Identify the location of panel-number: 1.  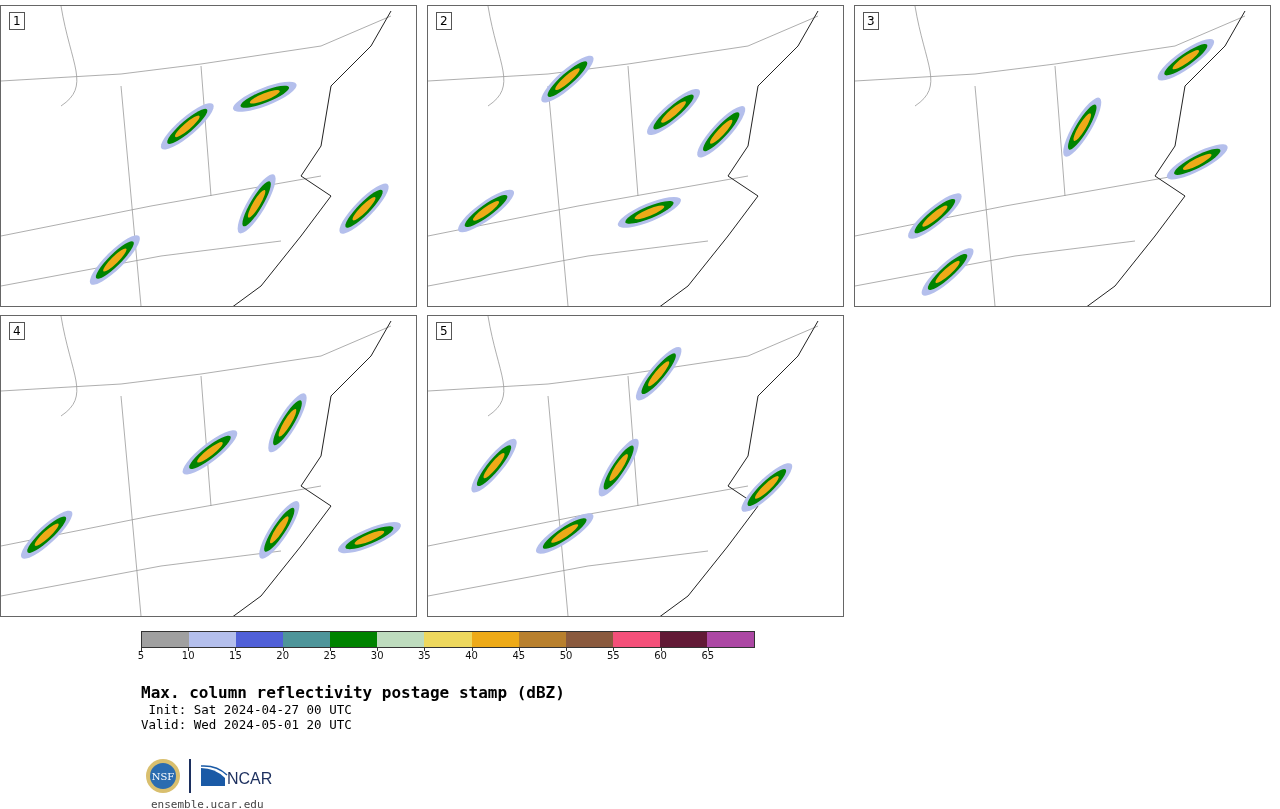
(17, 21).